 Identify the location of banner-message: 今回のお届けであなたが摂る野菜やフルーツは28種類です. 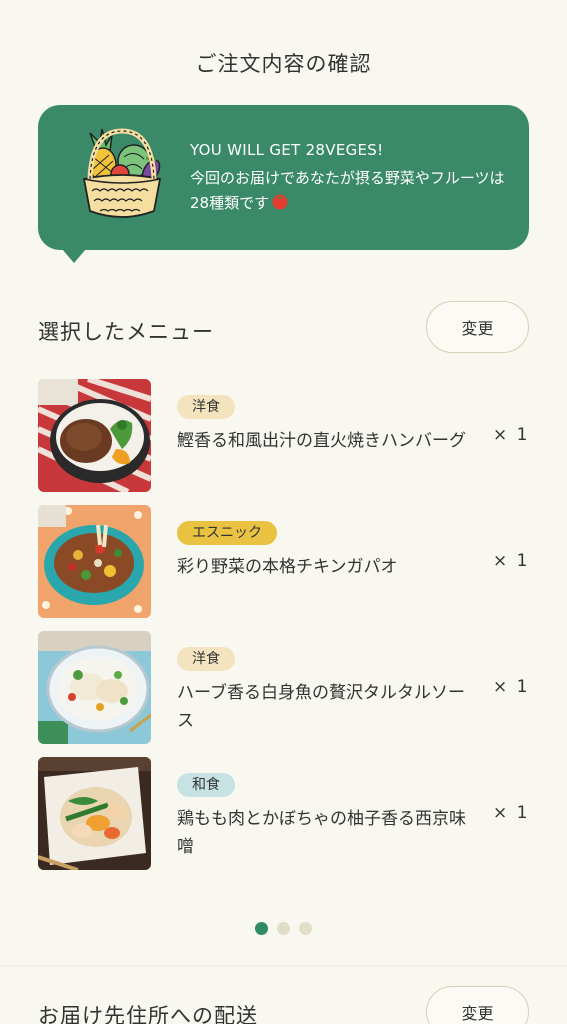
(347, 190).